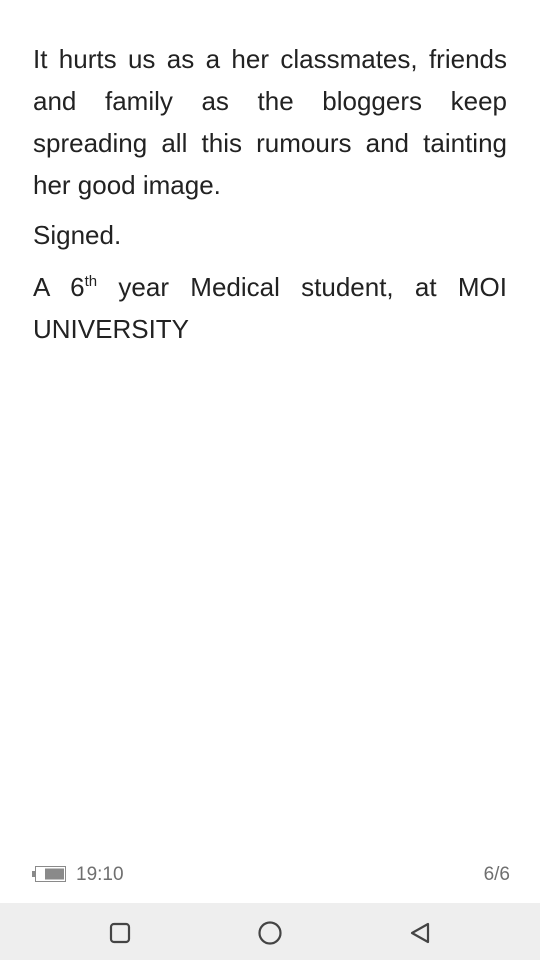 This screenshot has width=540, height=960. I want to click on battery-icon, so click(49, 874).